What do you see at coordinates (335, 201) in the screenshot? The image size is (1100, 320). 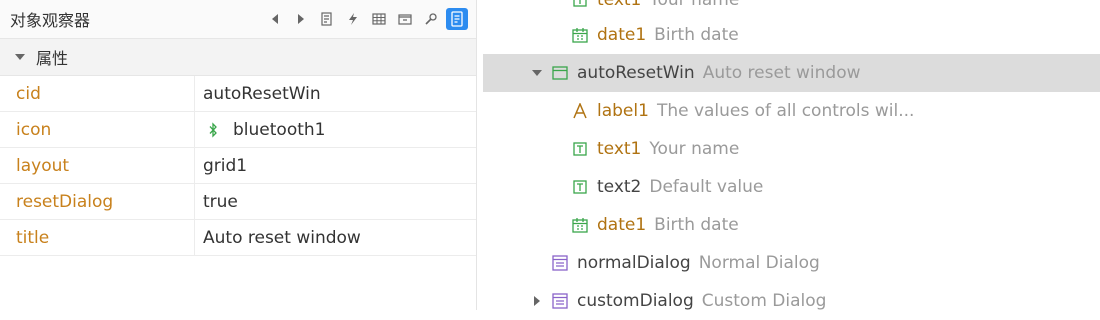 I see `property-value: true` at bounding box center [335, 201].